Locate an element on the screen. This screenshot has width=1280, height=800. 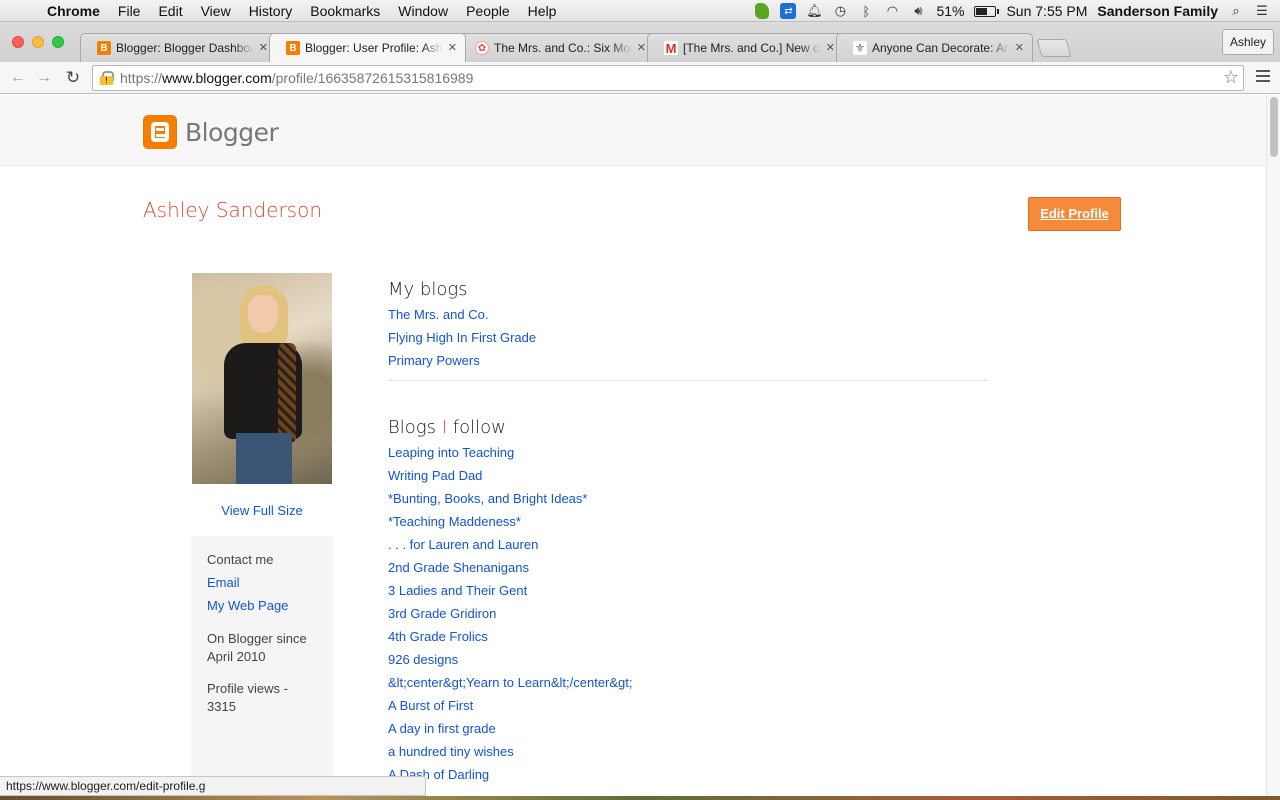
email-link: Email is located at coordinates (262, 583).